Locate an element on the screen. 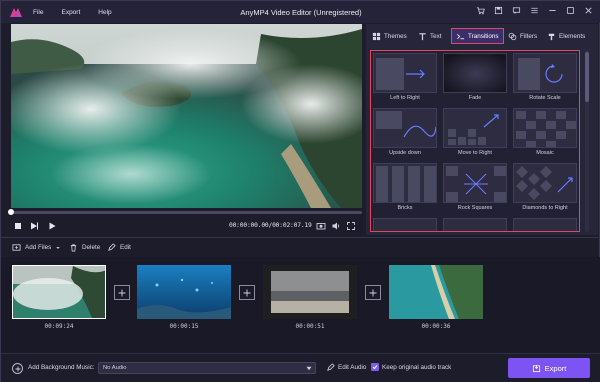  background-audio-select: No Audio is located at coordinates (207, 368).